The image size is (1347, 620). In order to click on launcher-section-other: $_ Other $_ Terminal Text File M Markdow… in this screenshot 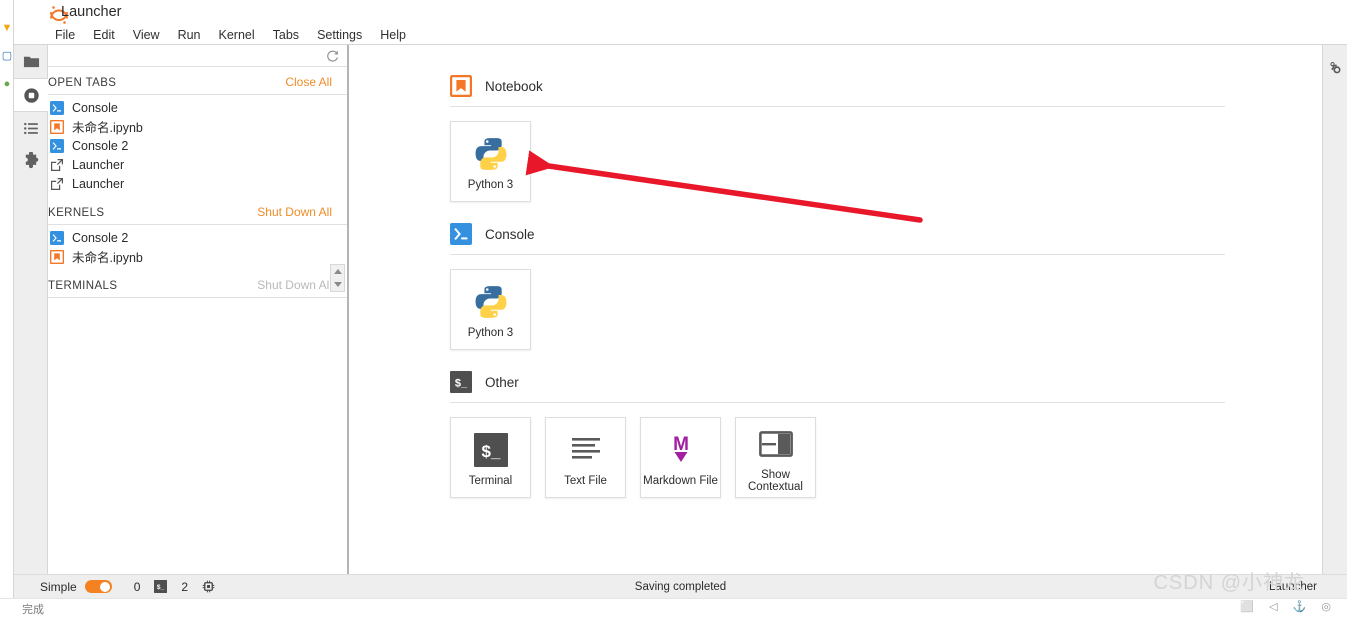, I will do `click(837, 434)`.